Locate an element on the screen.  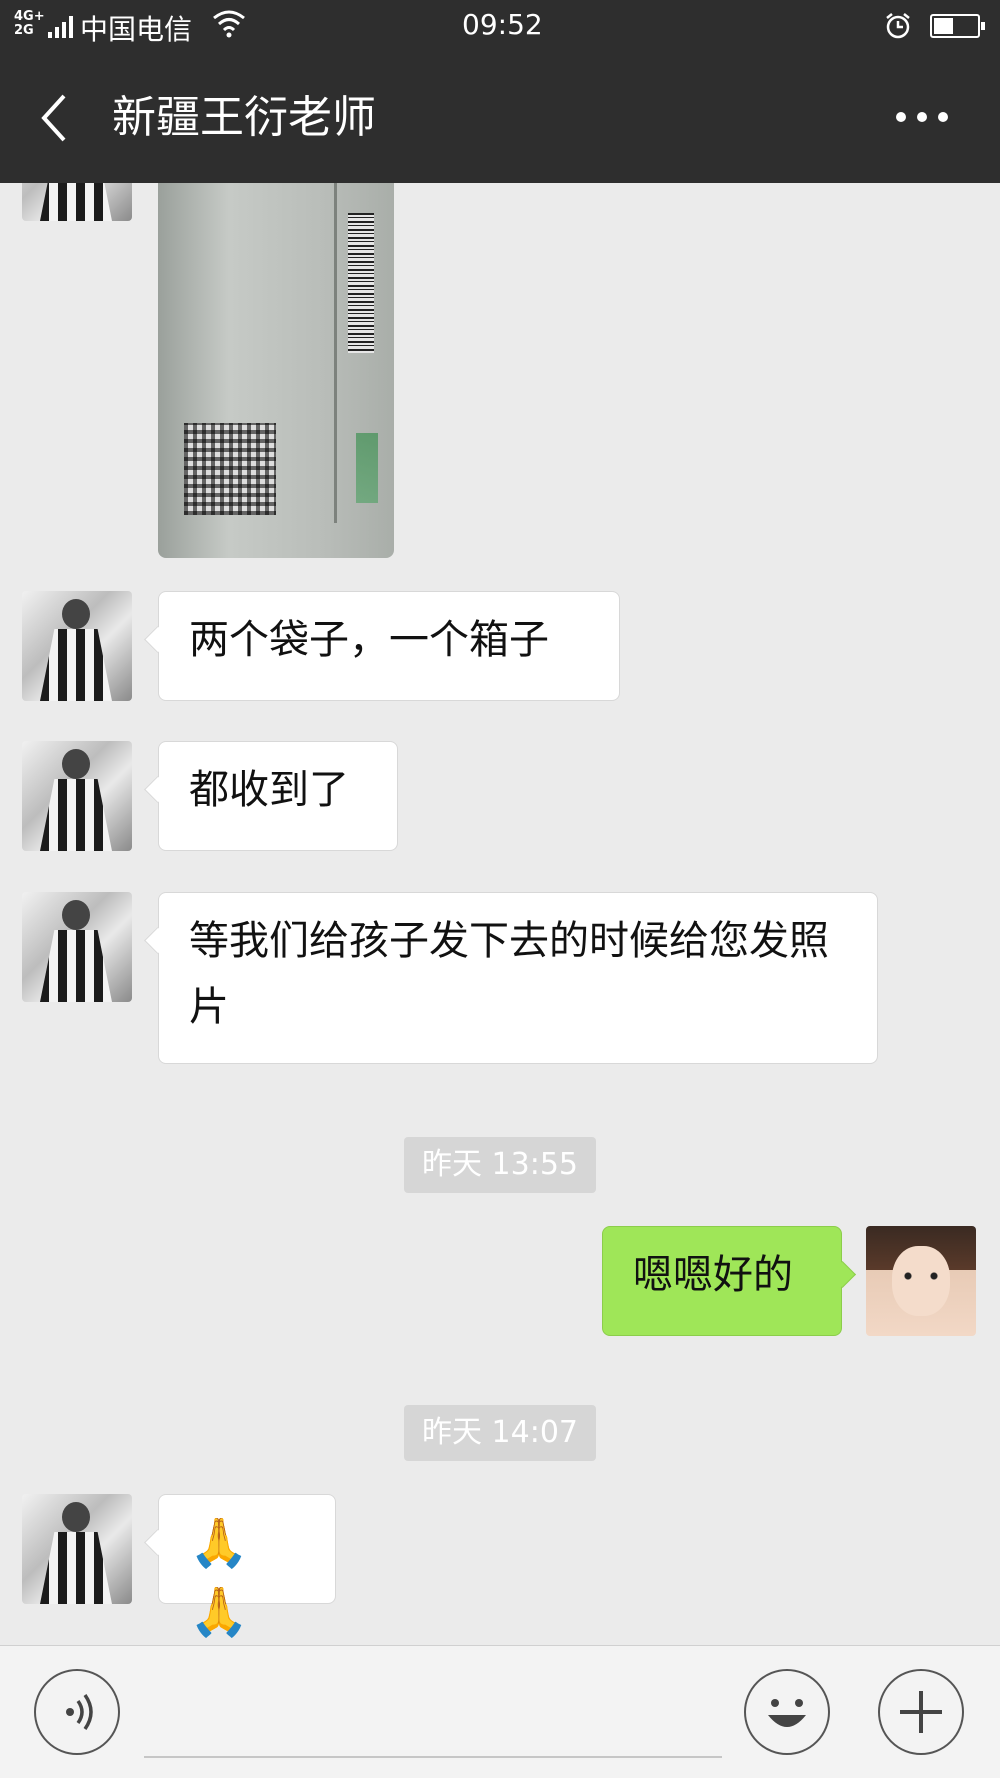
emoji-icon is located at coordinates (787, 1713).